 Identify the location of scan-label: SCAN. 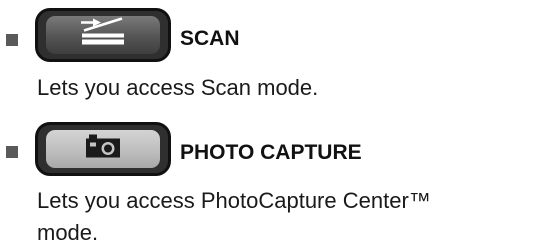
(210, 38).